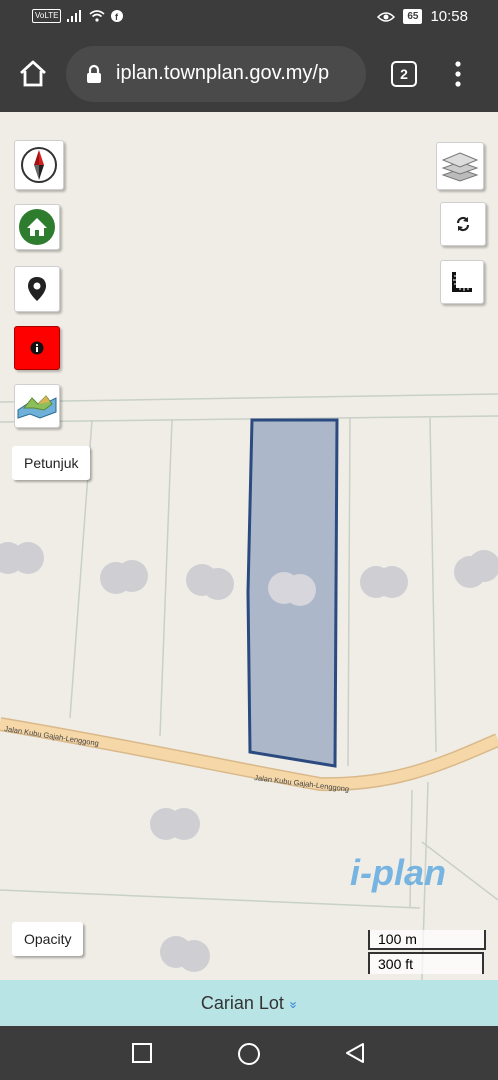 Image resolution: width=498 pixels, height=1080 pixels. I want to click on wifi-icon, so click(97, 16).